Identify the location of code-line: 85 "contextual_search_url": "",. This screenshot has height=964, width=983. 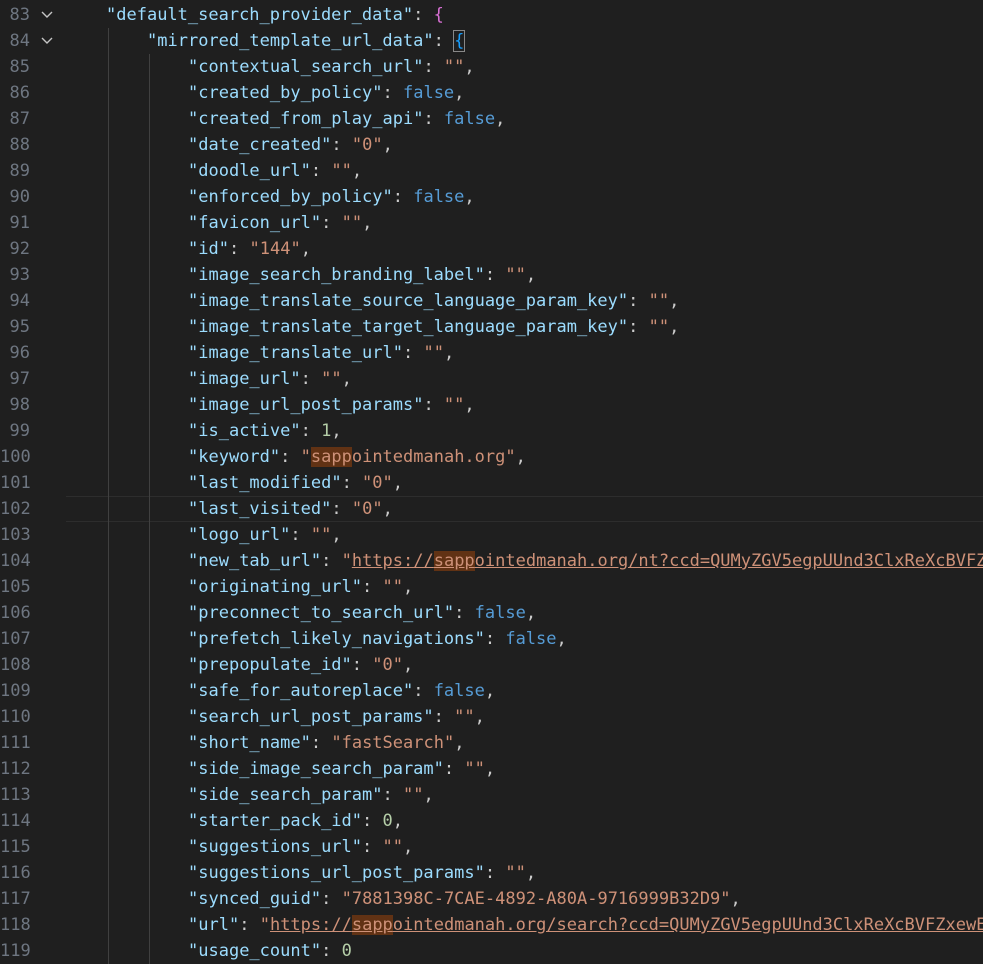
(491, 67).